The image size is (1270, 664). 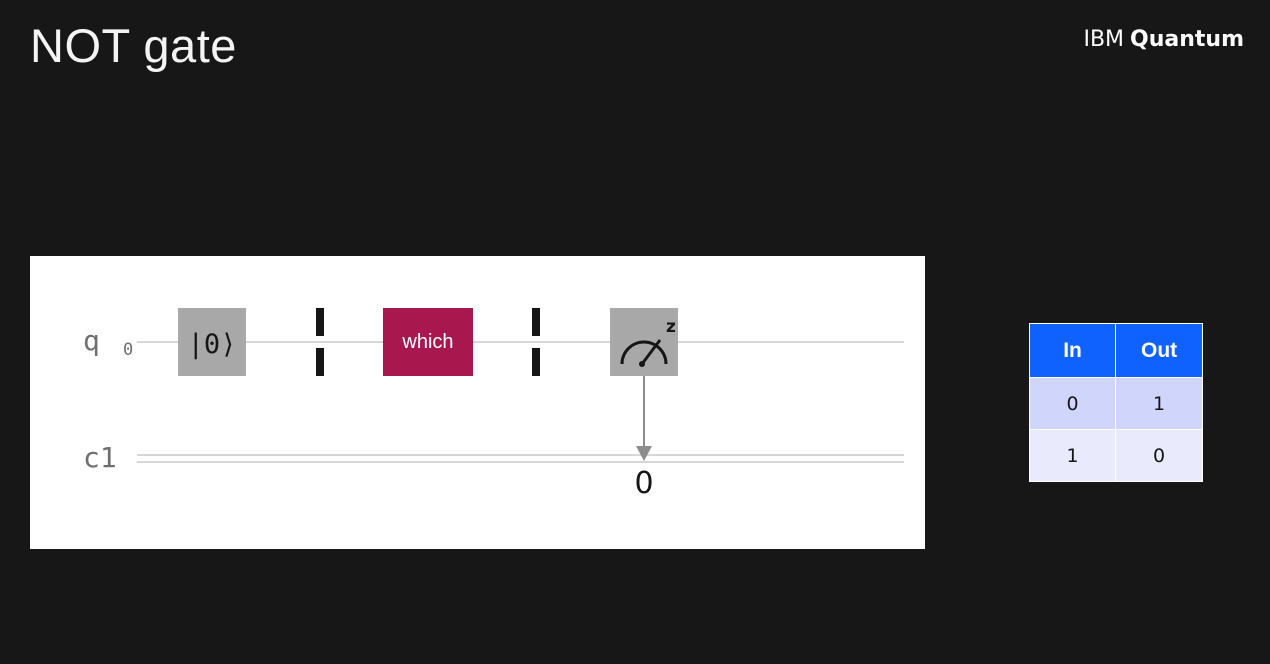 I want to click on truth-table-header-row: In Out, so click(x=1115, y=350).